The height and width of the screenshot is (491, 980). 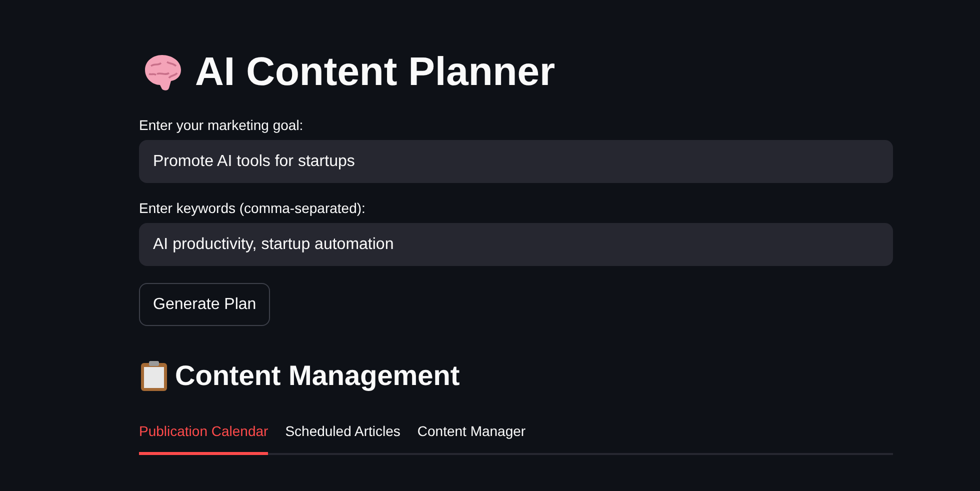 What do you see at coordinates (203, 438) in the screenshot?
I see `tab: Publication Calendar` at bounding box center [203, 438].